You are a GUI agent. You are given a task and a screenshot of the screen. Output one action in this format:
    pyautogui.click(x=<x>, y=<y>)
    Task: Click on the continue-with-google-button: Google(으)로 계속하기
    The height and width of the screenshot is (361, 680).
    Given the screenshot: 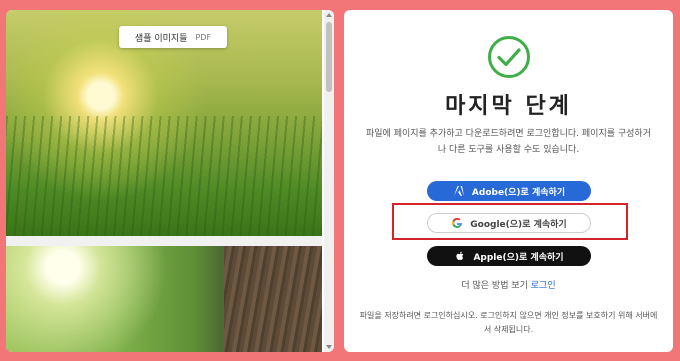 What is the action you would take?
    pyautogui.click(x=509, y=223)
    